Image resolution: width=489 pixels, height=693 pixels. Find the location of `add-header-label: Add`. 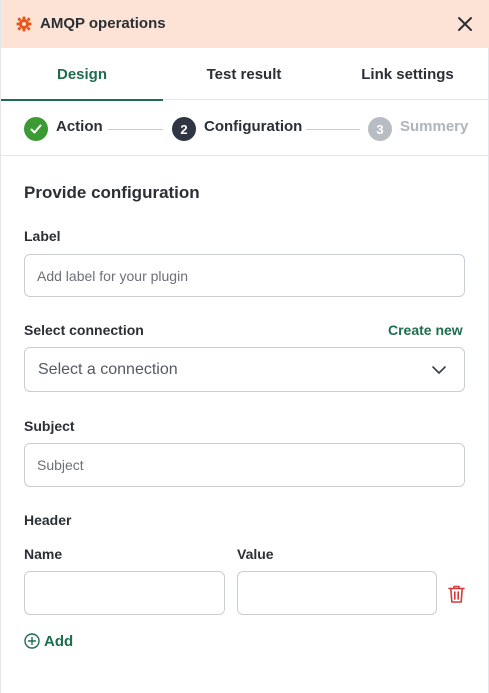

add-header-label: Add is located at coordinates (59, 641).